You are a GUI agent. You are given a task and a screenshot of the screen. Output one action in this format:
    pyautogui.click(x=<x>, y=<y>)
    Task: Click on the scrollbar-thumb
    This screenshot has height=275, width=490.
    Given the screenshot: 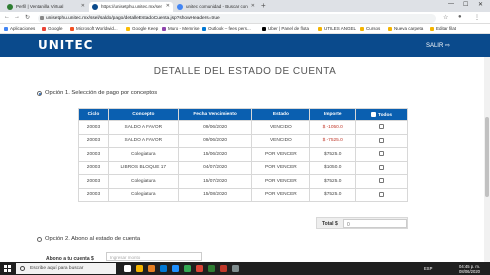 What is the action you would take?
    pyautogui.click(x=487, y=157)
    